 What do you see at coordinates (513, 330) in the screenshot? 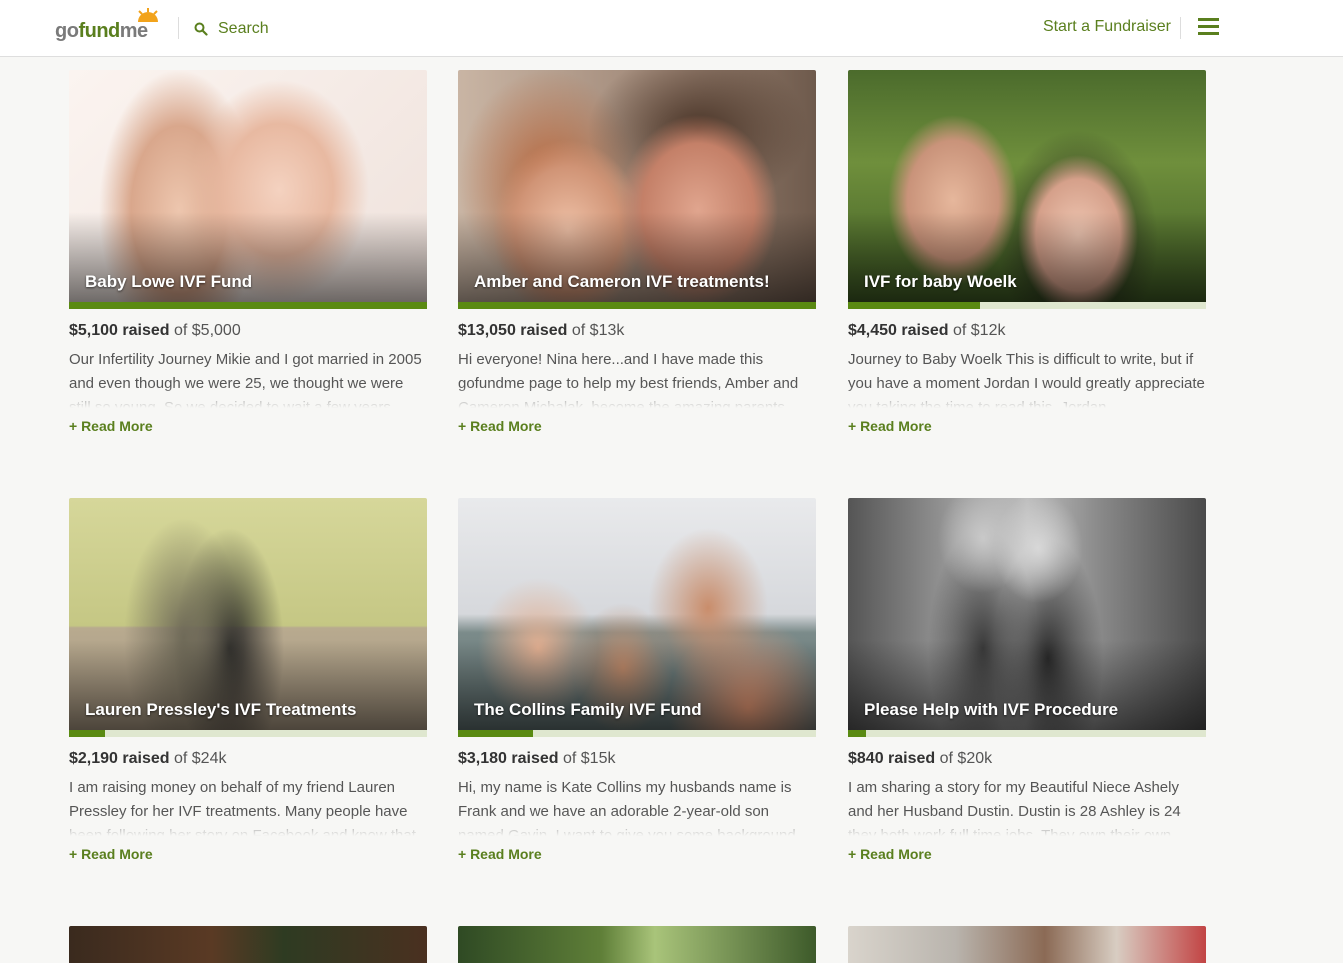
I see `raised-value: $13,050 raised` at bounding box center [513, 330].